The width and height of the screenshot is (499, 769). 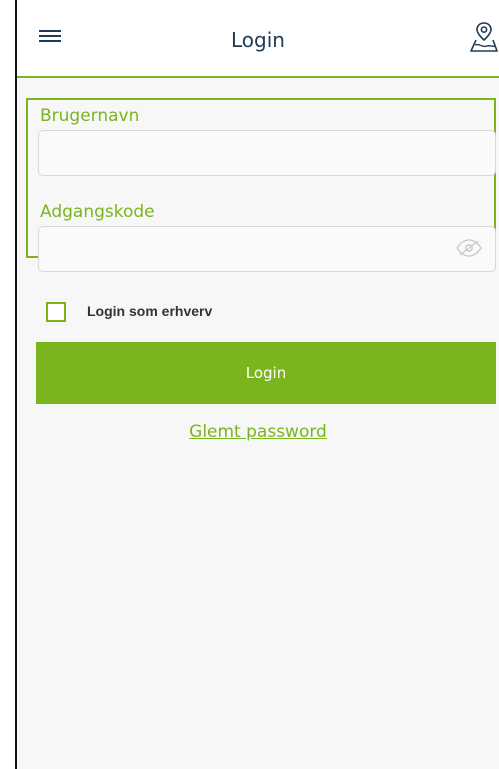 I want to click on page-title: Login, so click(x=258, y=40).